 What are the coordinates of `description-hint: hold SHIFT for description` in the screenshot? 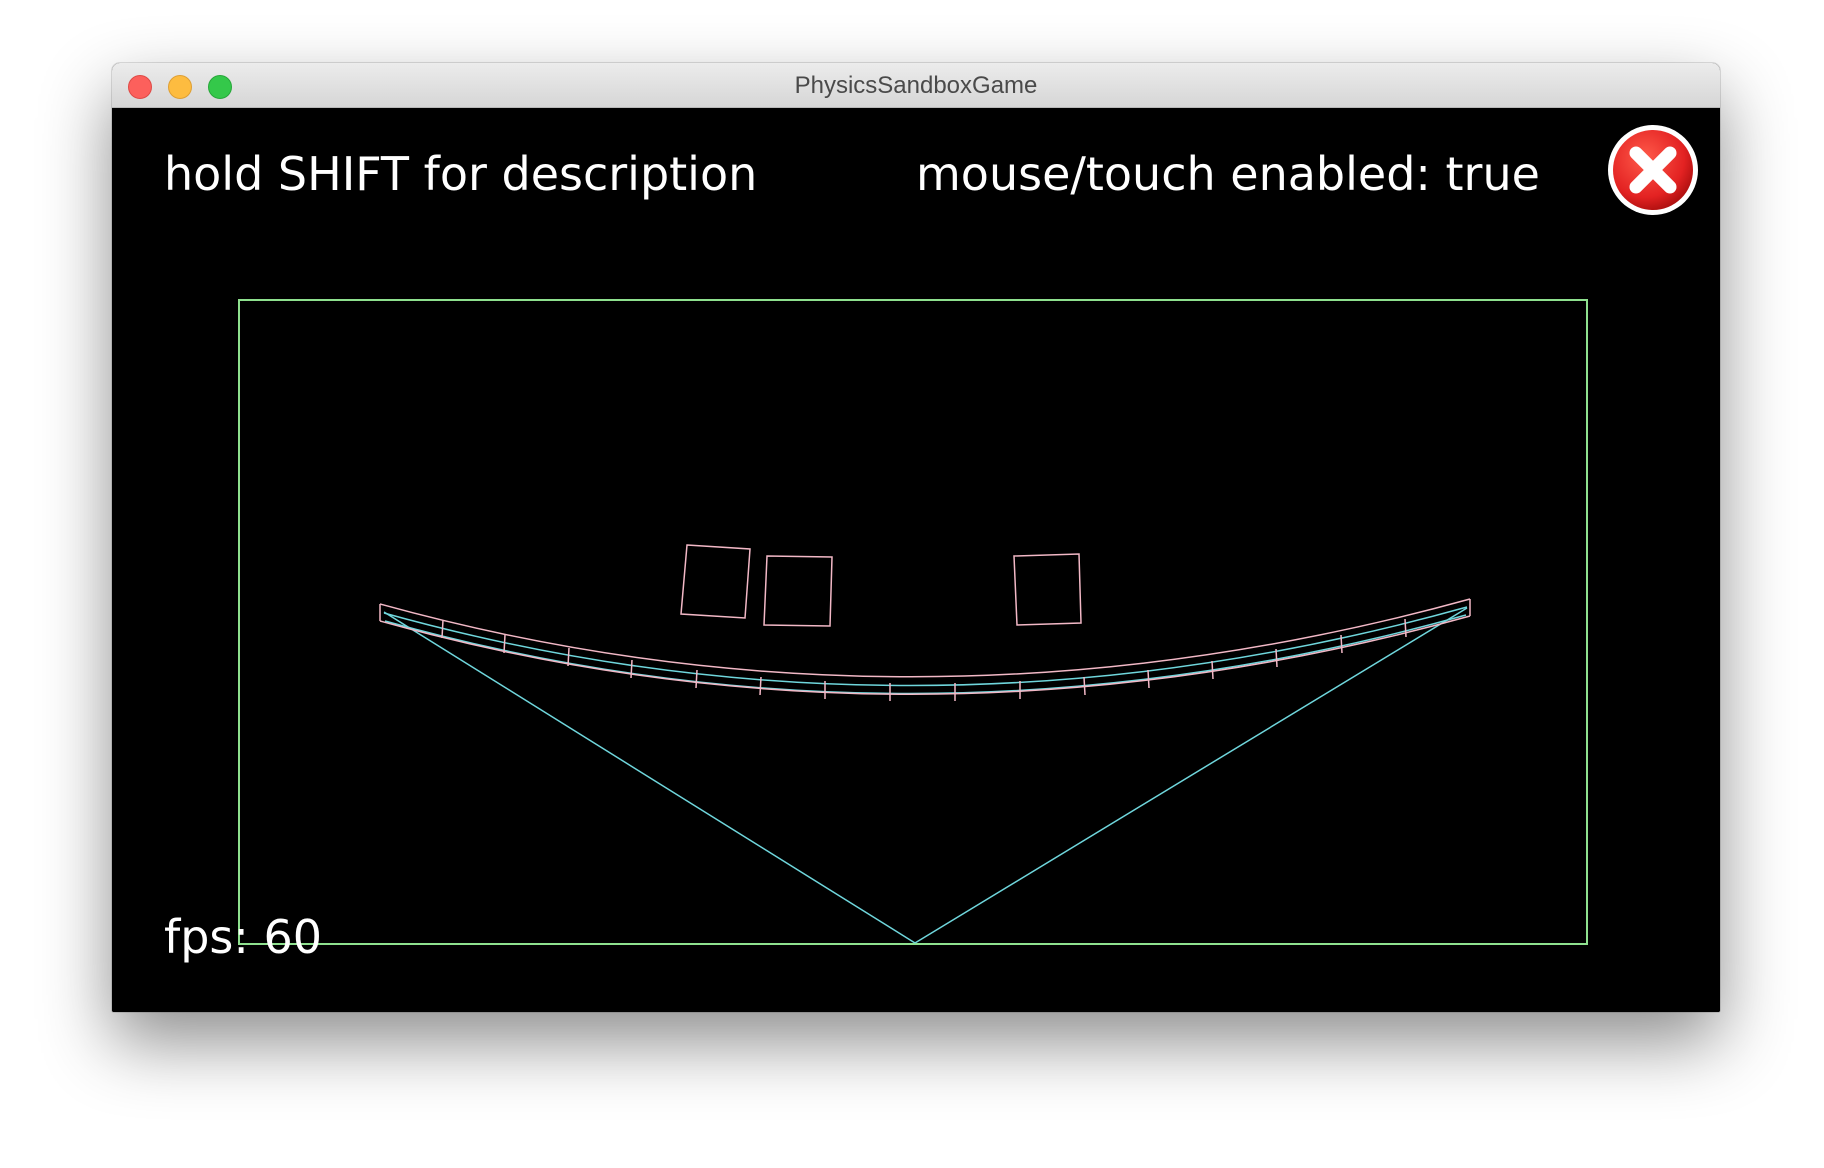 It's located at (461, 174).